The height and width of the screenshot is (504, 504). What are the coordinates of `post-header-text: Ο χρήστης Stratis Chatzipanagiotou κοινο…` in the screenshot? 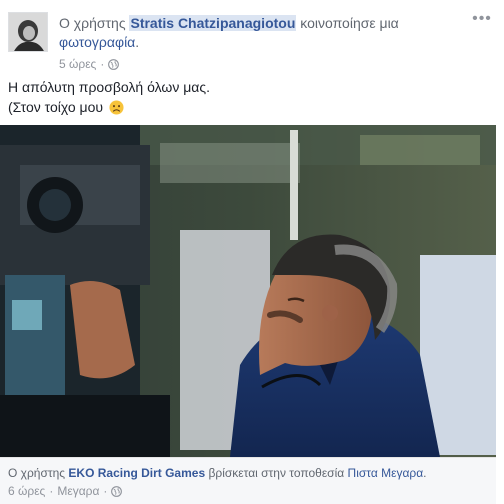 It's located at (269, 33).